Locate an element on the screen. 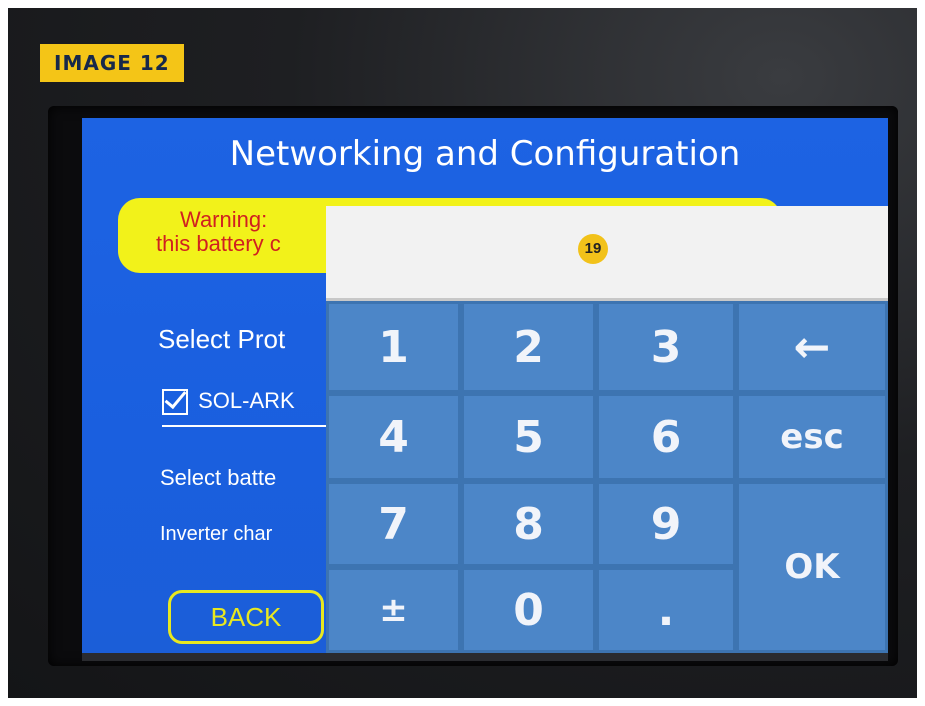 The height and width of the screenshot is (706, 925). key-2: 2 is located at coordinates (528, 347).